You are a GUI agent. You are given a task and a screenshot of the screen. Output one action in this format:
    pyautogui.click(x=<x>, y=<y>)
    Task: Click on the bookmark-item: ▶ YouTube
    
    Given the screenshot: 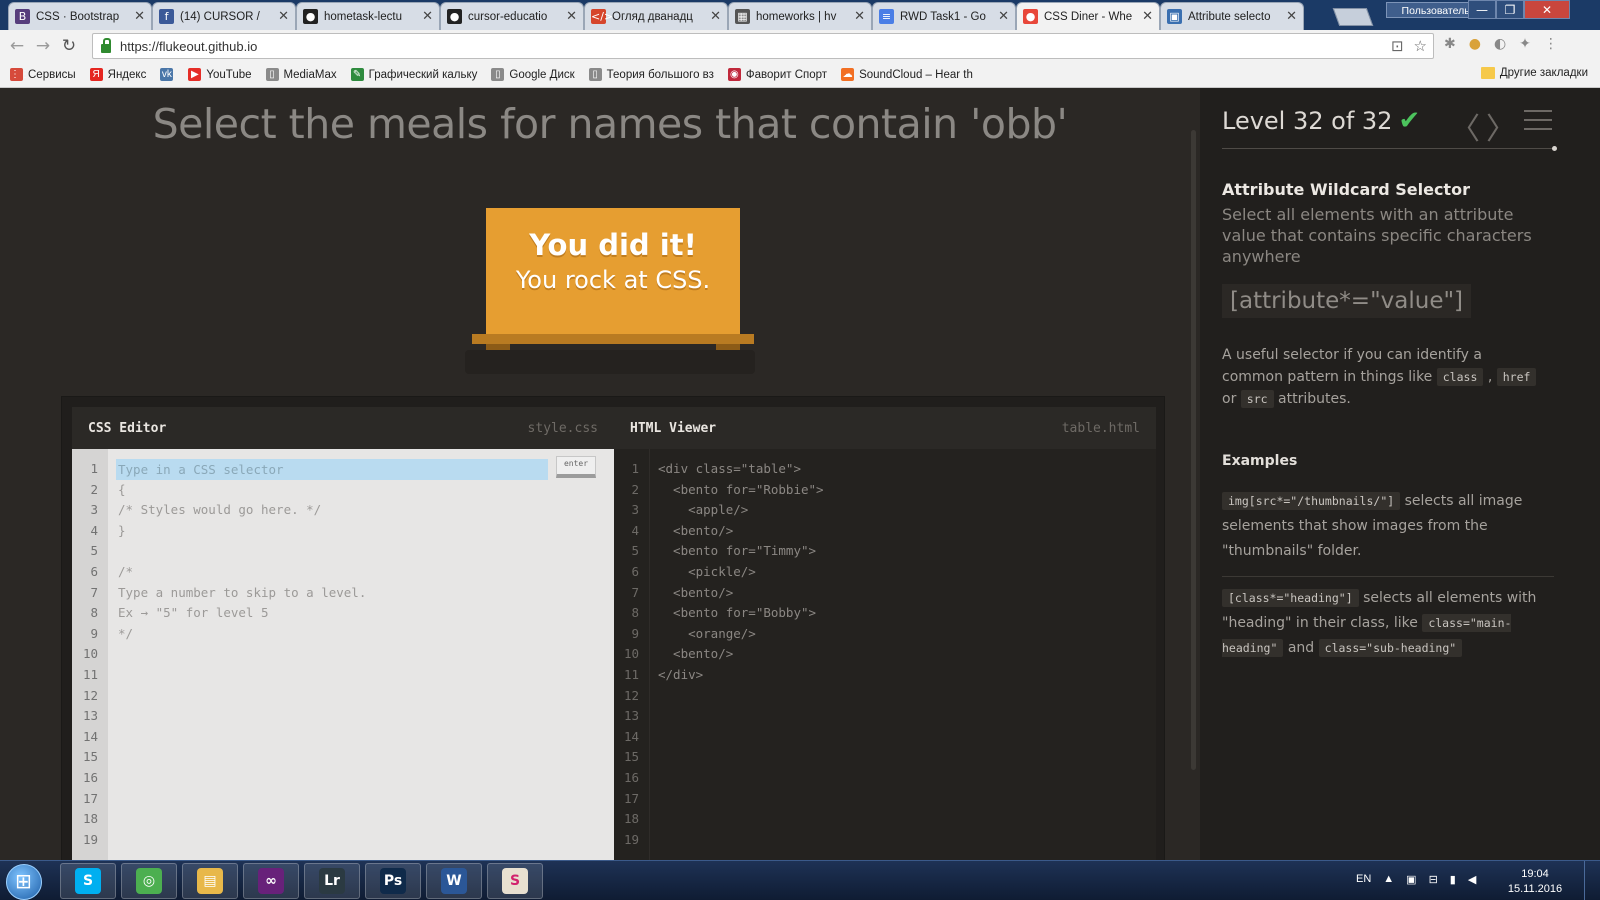 What is the action you would take?
    pyautogui.click(x=220, y=74)
    